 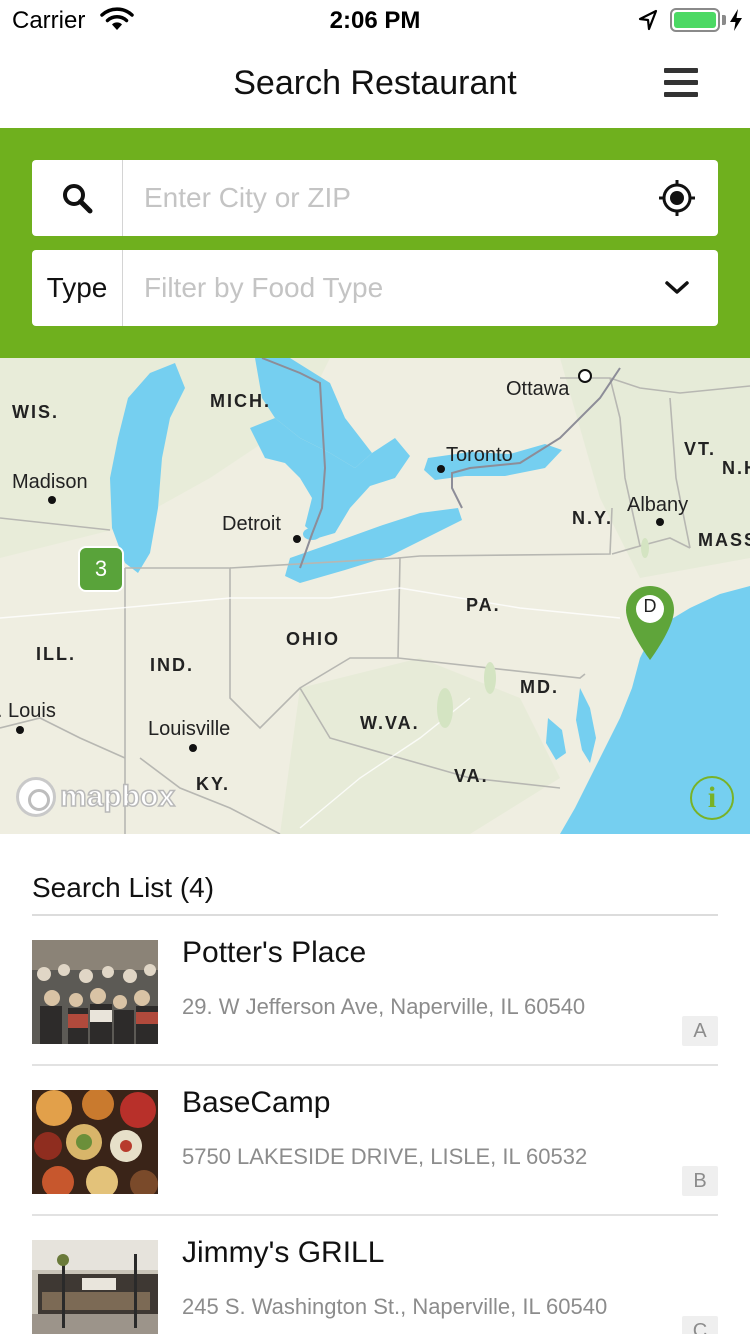 I want to click on city-dot-st-louis, so click(x=20, y=730).